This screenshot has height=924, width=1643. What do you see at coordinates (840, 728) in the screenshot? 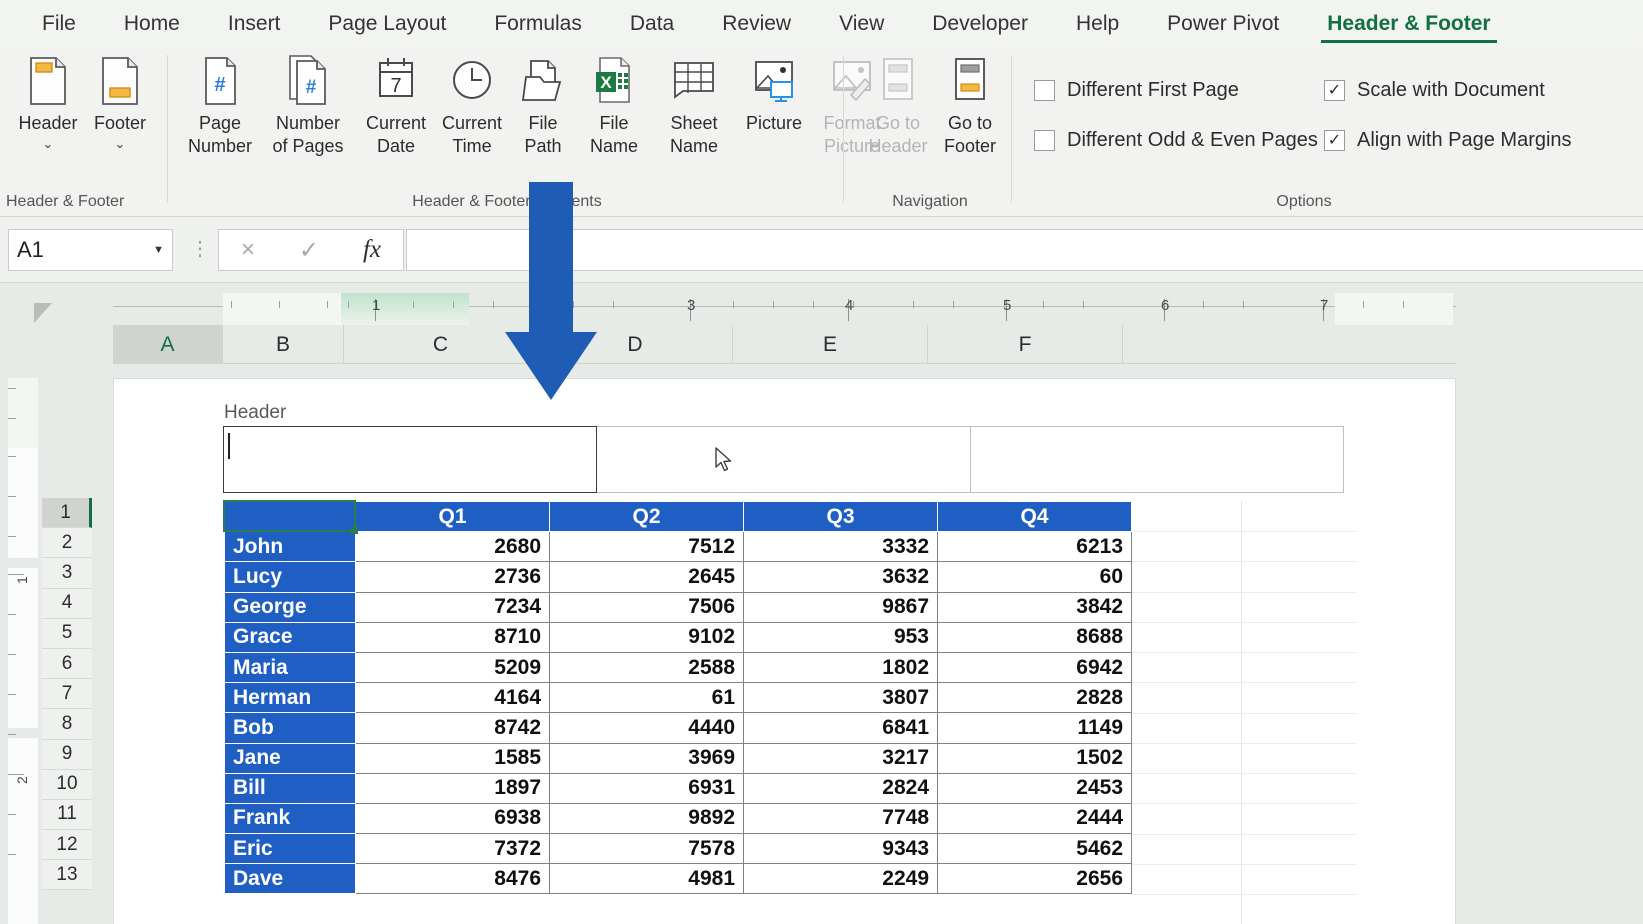
I see `value-cell: 6841` at bounding box center [840, 728].